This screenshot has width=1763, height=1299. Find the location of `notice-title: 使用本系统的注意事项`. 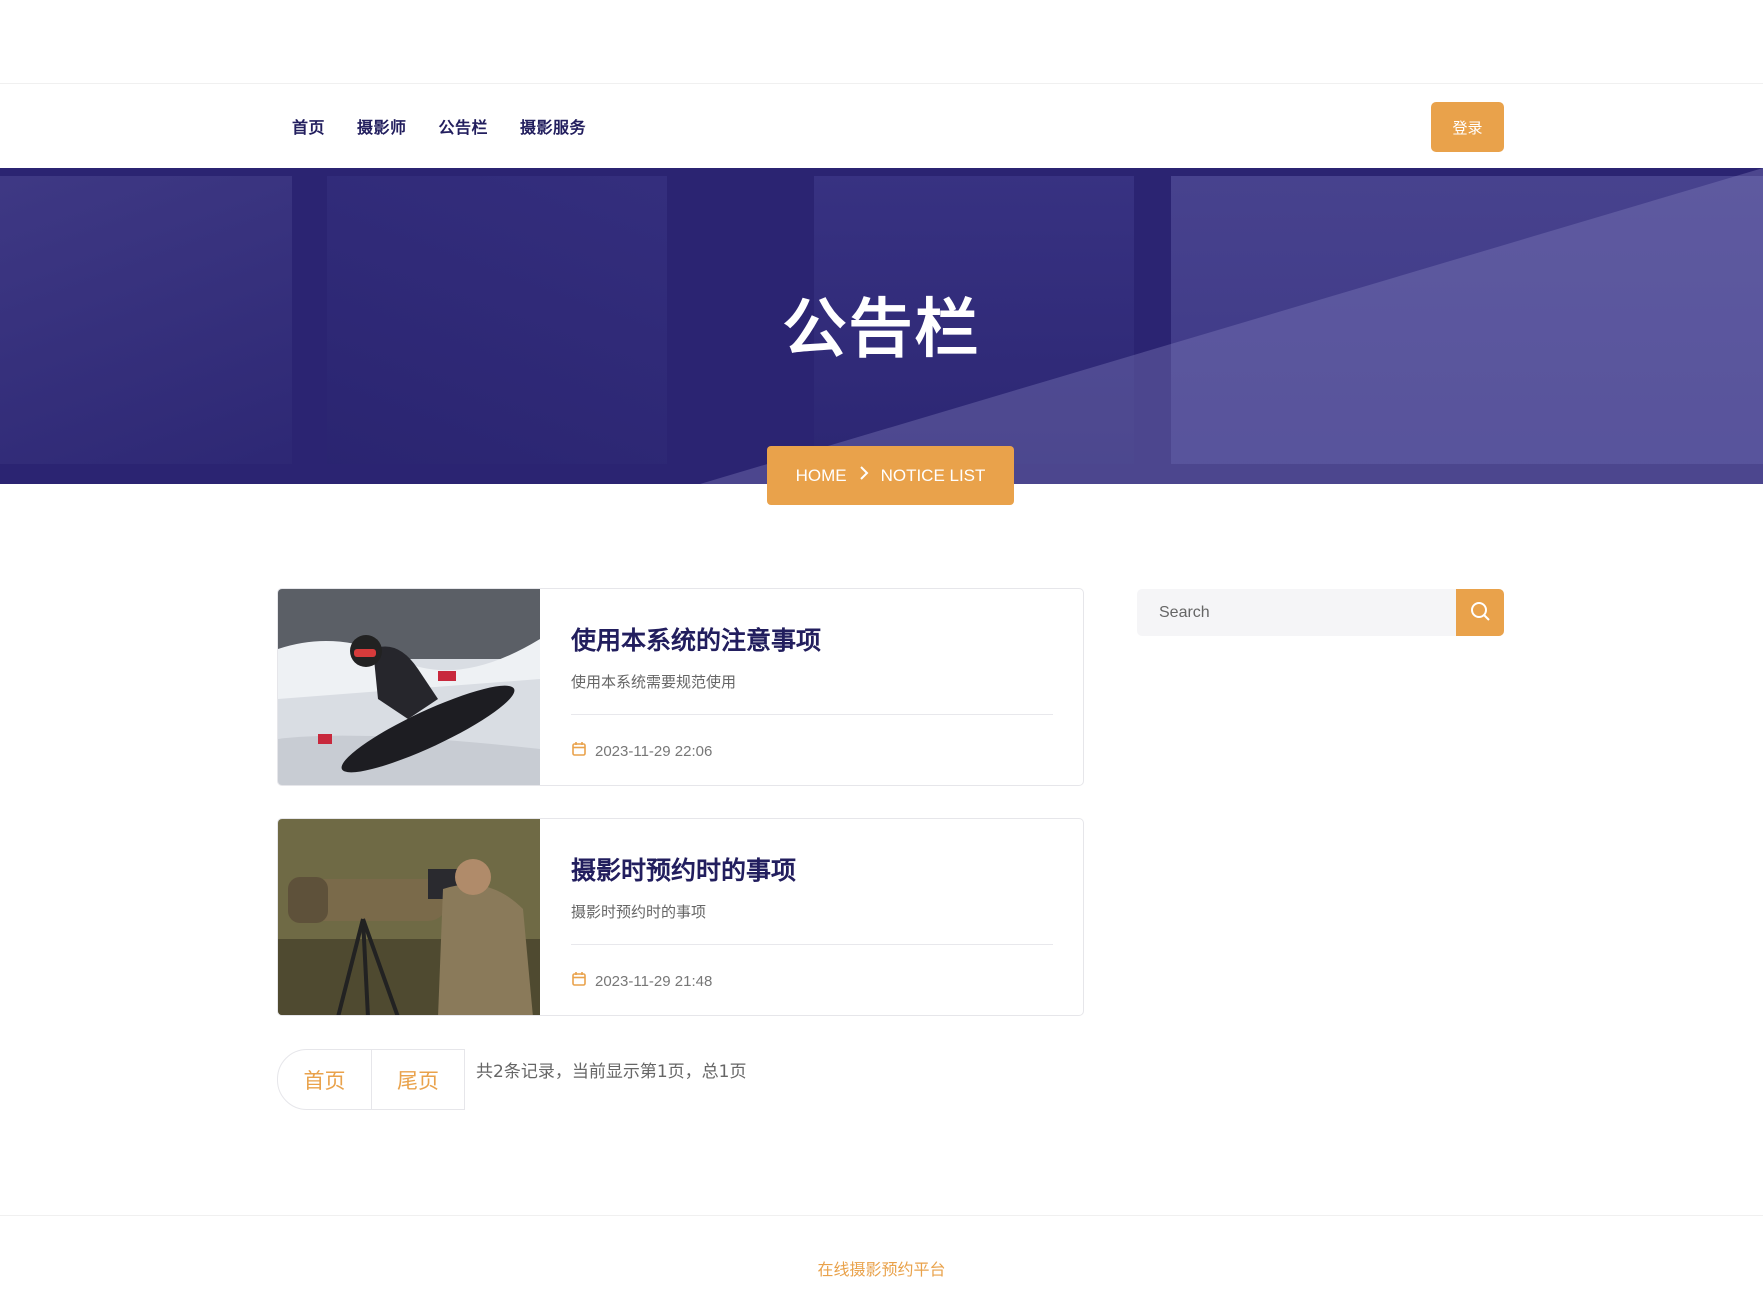

notice-title: 使用本系统的注意事项 is located at coordinates (812, 639).